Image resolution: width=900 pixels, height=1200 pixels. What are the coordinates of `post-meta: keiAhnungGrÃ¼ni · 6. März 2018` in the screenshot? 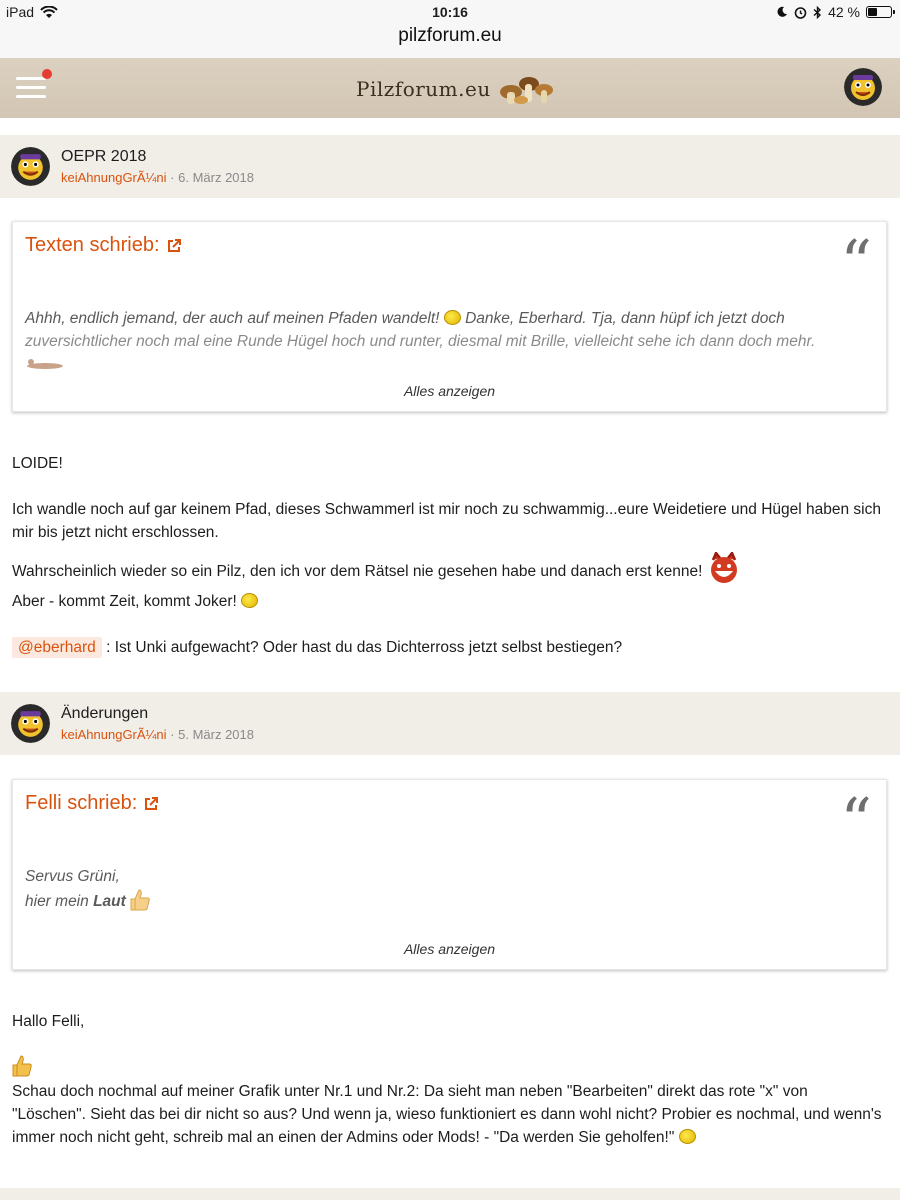 It's located at (157, 177).